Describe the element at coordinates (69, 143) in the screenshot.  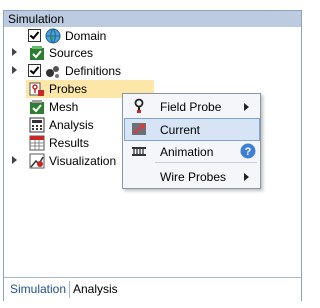
I see `tree-item-label: Results` at that location.